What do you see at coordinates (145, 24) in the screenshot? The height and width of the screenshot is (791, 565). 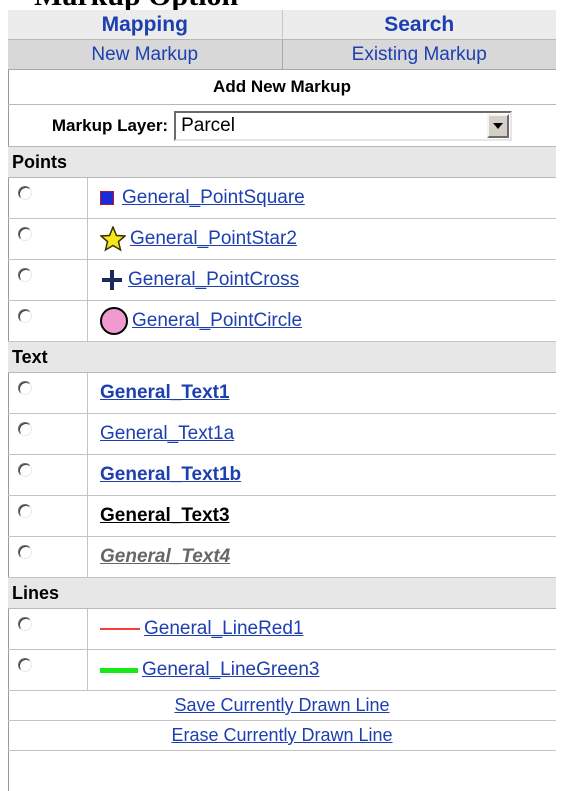 I see `tab-mapping: Mapping` at bounding box center [145, 24].